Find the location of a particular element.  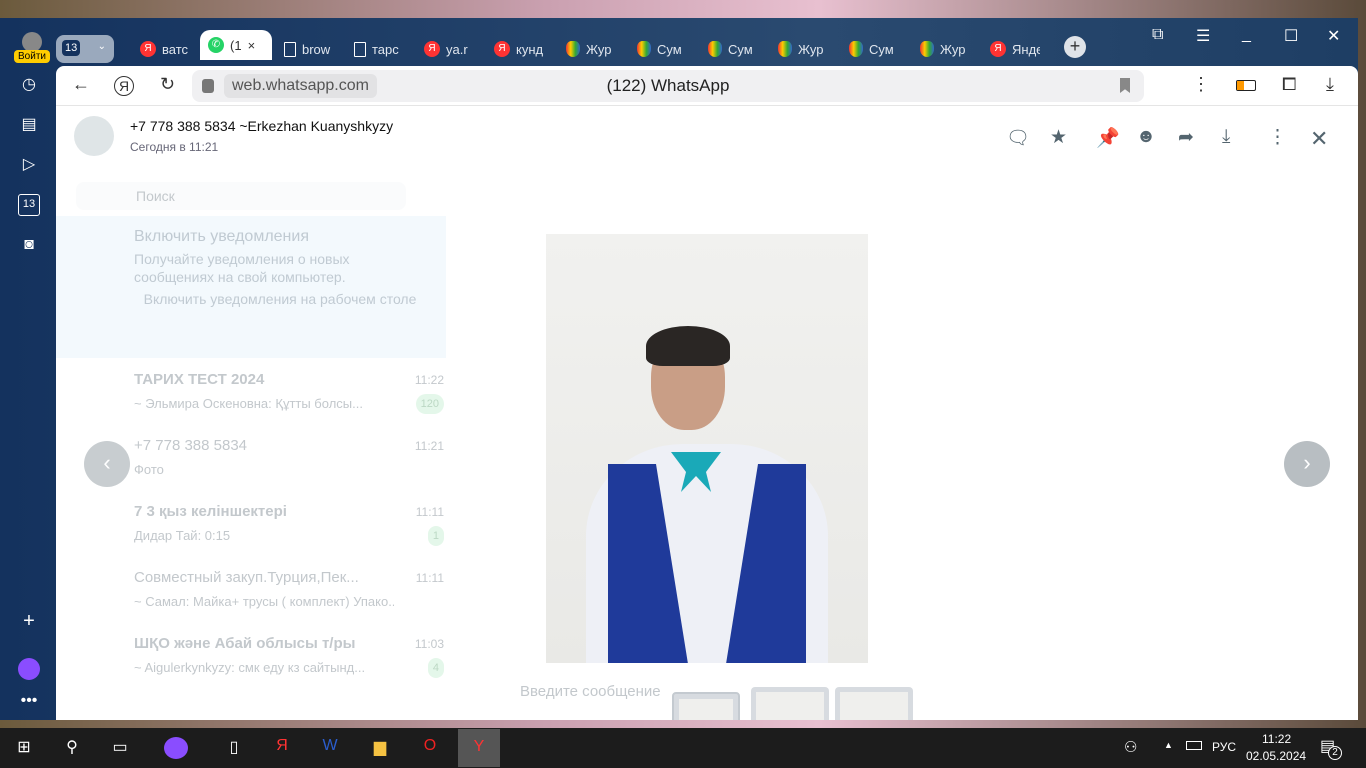

close-tab-icon: × is located at coordinates (252, 45).